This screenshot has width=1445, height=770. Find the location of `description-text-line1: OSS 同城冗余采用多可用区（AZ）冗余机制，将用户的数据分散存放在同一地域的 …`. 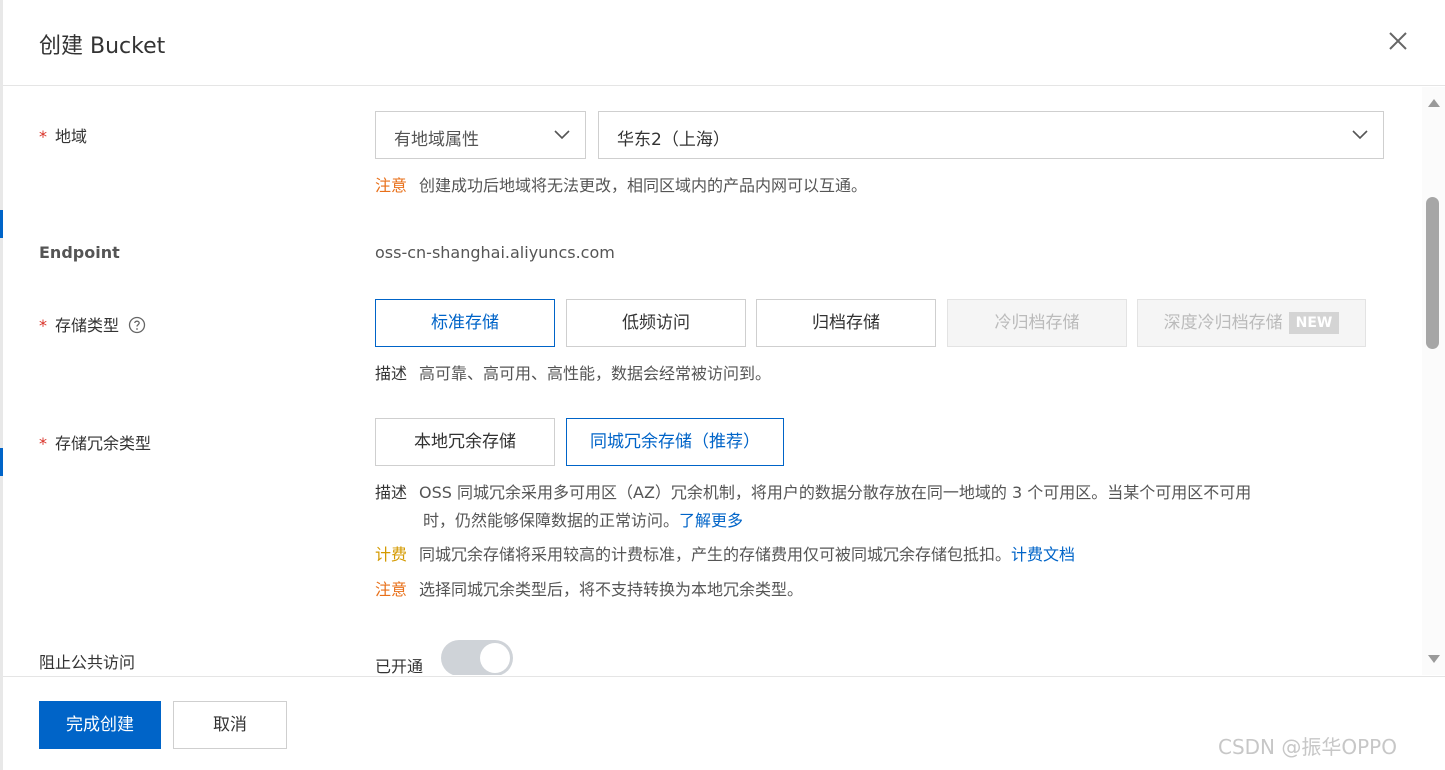

description-text-line1: OSS 同城冗余采用多可用区（AZ）冗余机制，将用户的数据分散存放在同一地域的 … is located at coordinates (835, 492).